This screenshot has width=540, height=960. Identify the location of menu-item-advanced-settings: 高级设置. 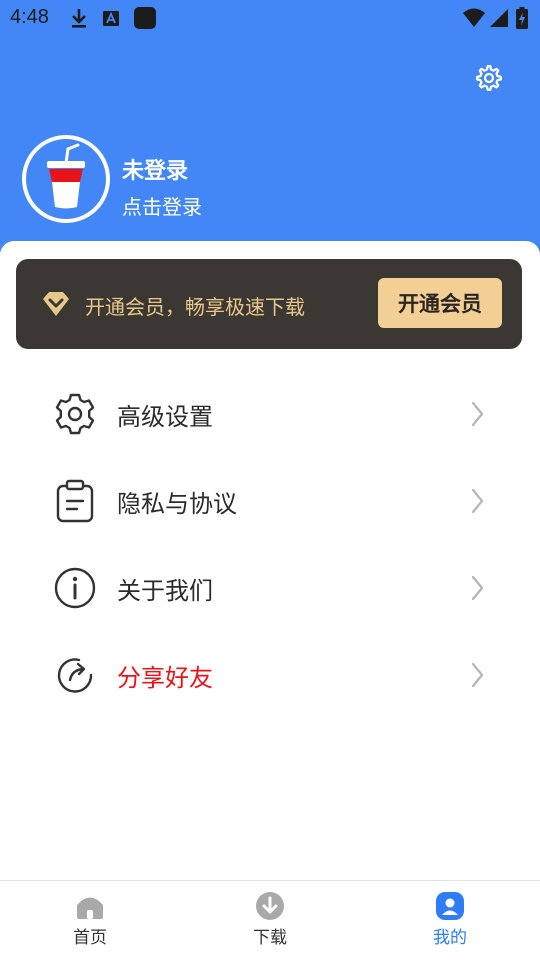
(270, 413).